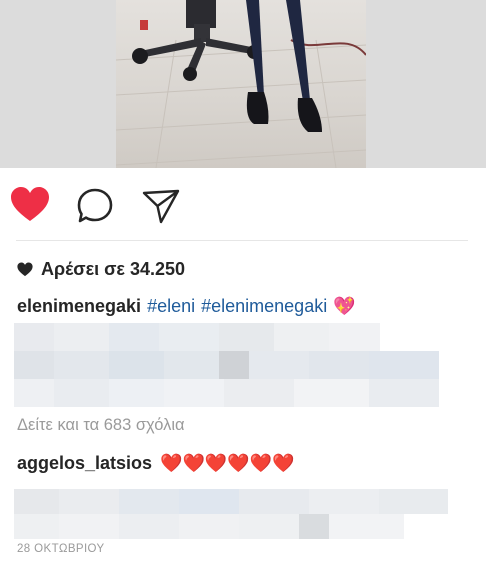 This screenshot has width=486, height=573. Describe the element at coordinates (95, 206) in the screenshot. I see `comment-icon` at that location.